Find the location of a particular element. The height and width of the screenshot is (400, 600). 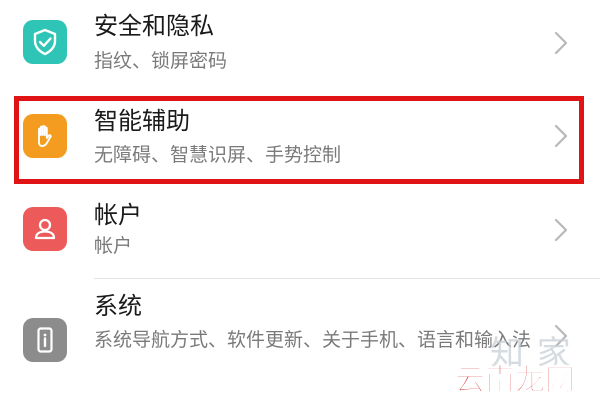

item-title: 安全和隐私 is located at coordinates (154, 26).